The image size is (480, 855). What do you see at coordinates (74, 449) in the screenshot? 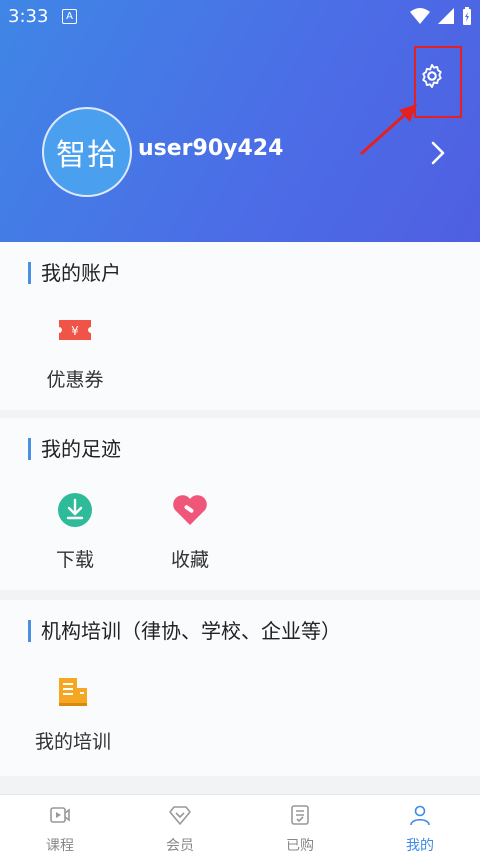
I see `section-title: 我的足迹` at bounding box center [74, 449].